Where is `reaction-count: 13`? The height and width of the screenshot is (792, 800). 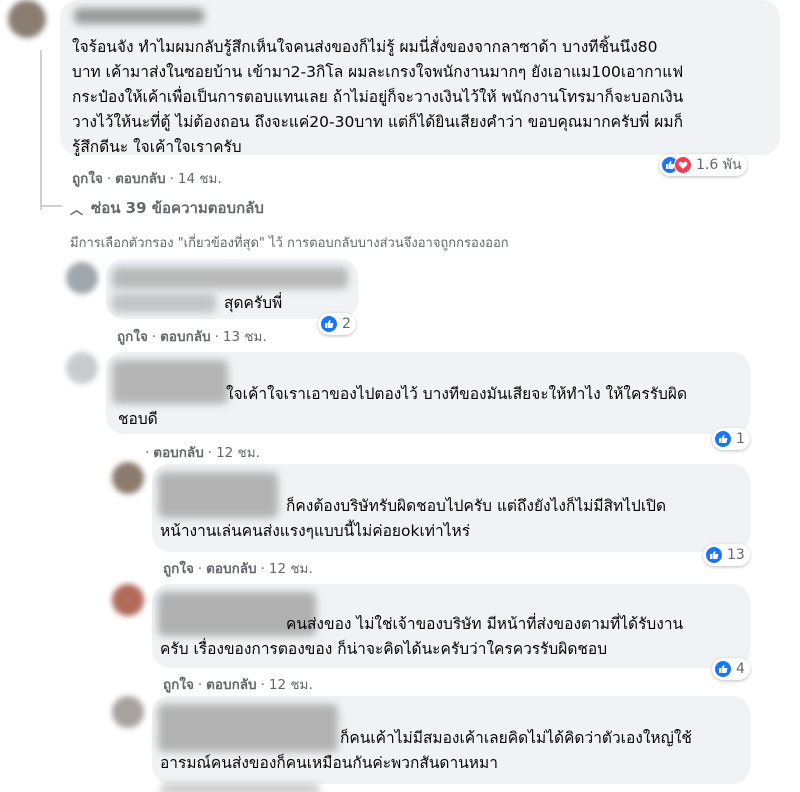 reaction-count: 13 is located at coordinates (726, 555).